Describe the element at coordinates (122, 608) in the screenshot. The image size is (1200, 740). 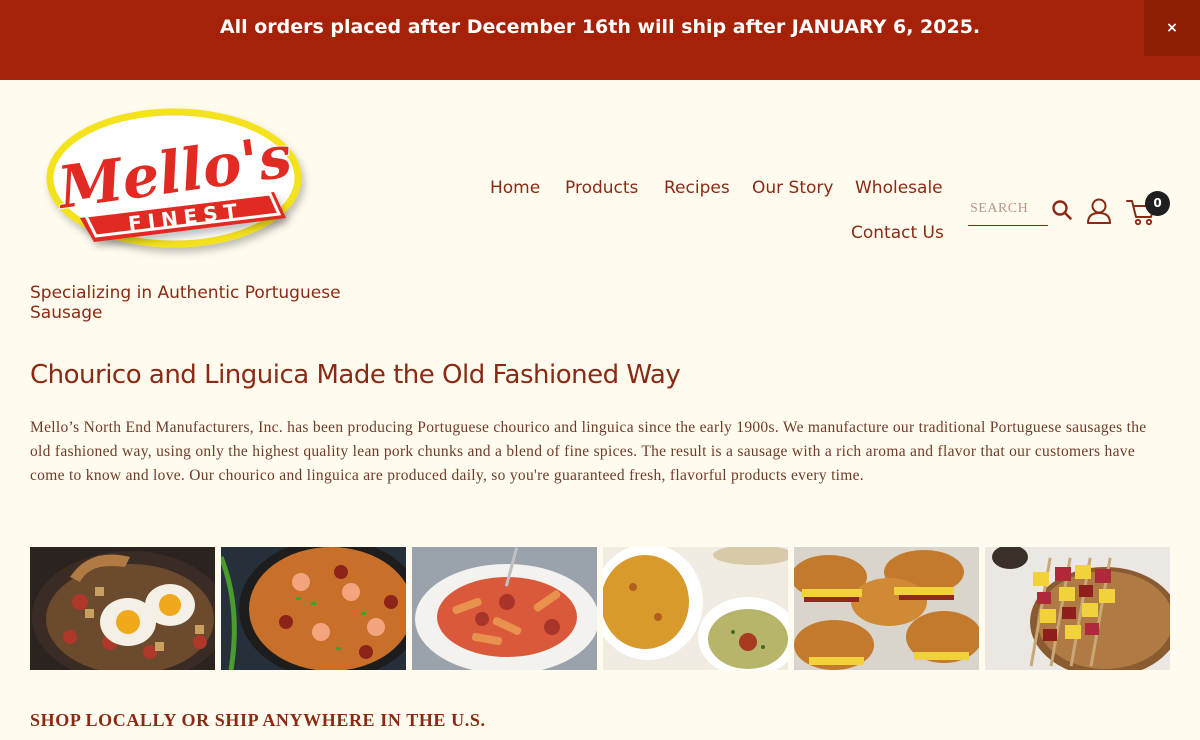
I see `gallery-photo-skillet-eggs` at that location.